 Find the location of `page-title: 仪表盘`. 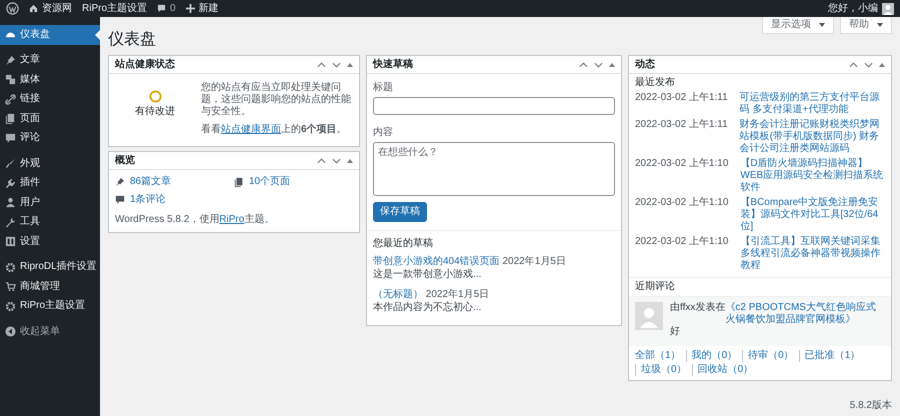

page-title: 仪表盘 is located at coordinates (132, 40).